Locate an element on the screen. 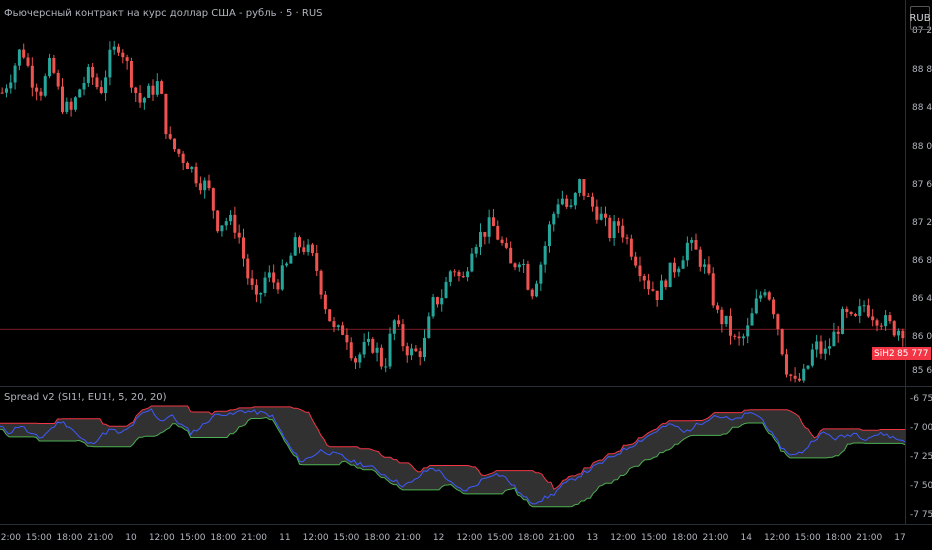  spread-tick-label: -7 000 is located at coordinates (921, 428).